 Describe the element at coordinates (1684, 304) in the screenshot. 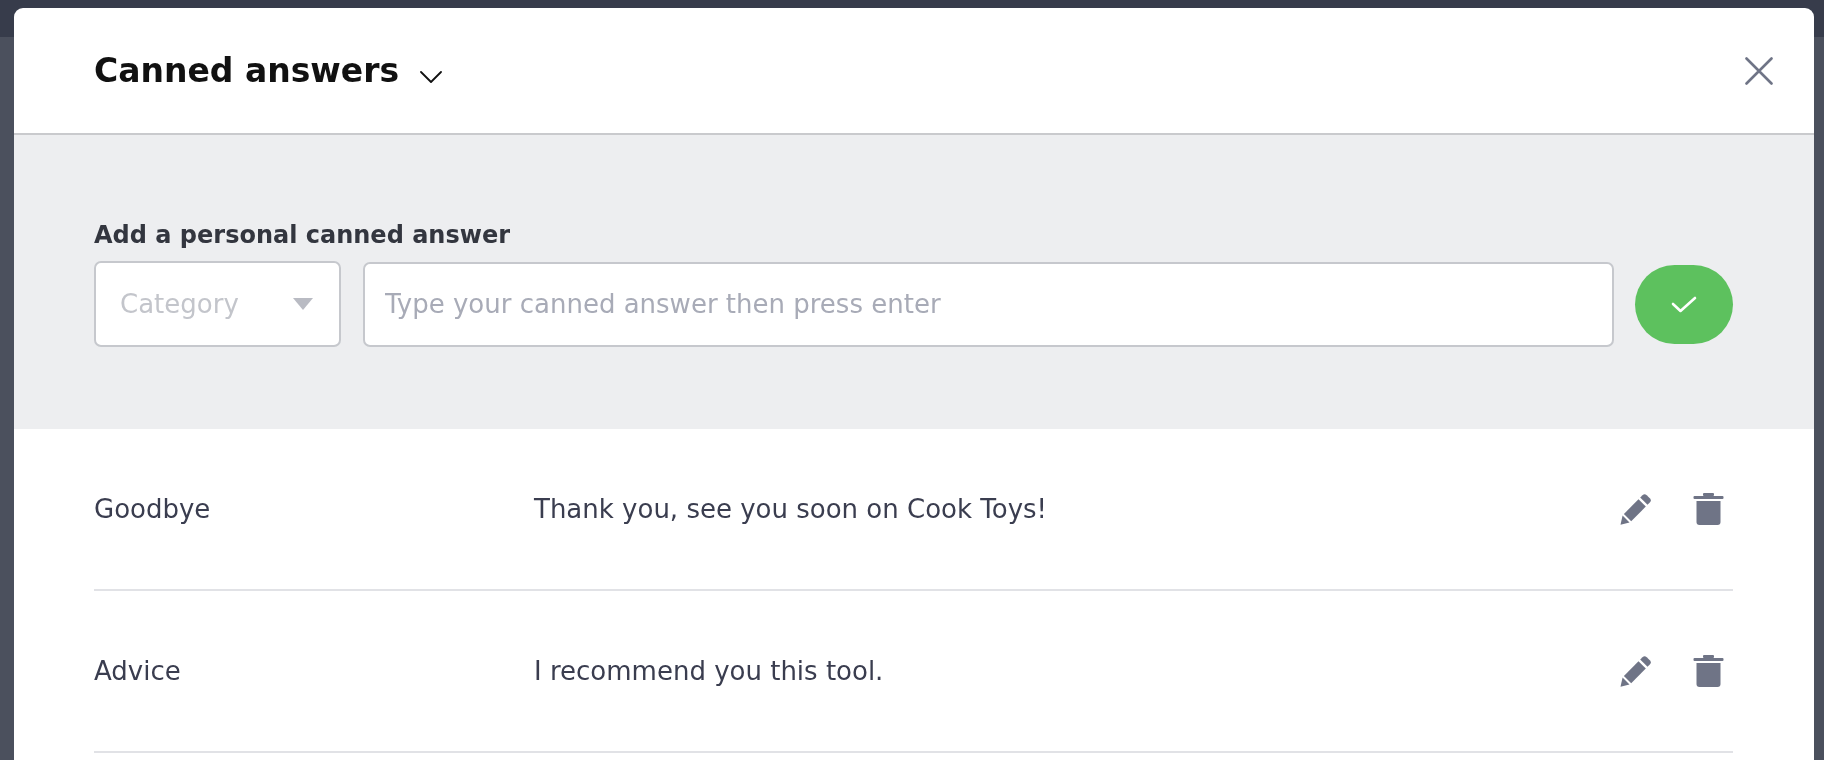

I see `check-icon` at that location.